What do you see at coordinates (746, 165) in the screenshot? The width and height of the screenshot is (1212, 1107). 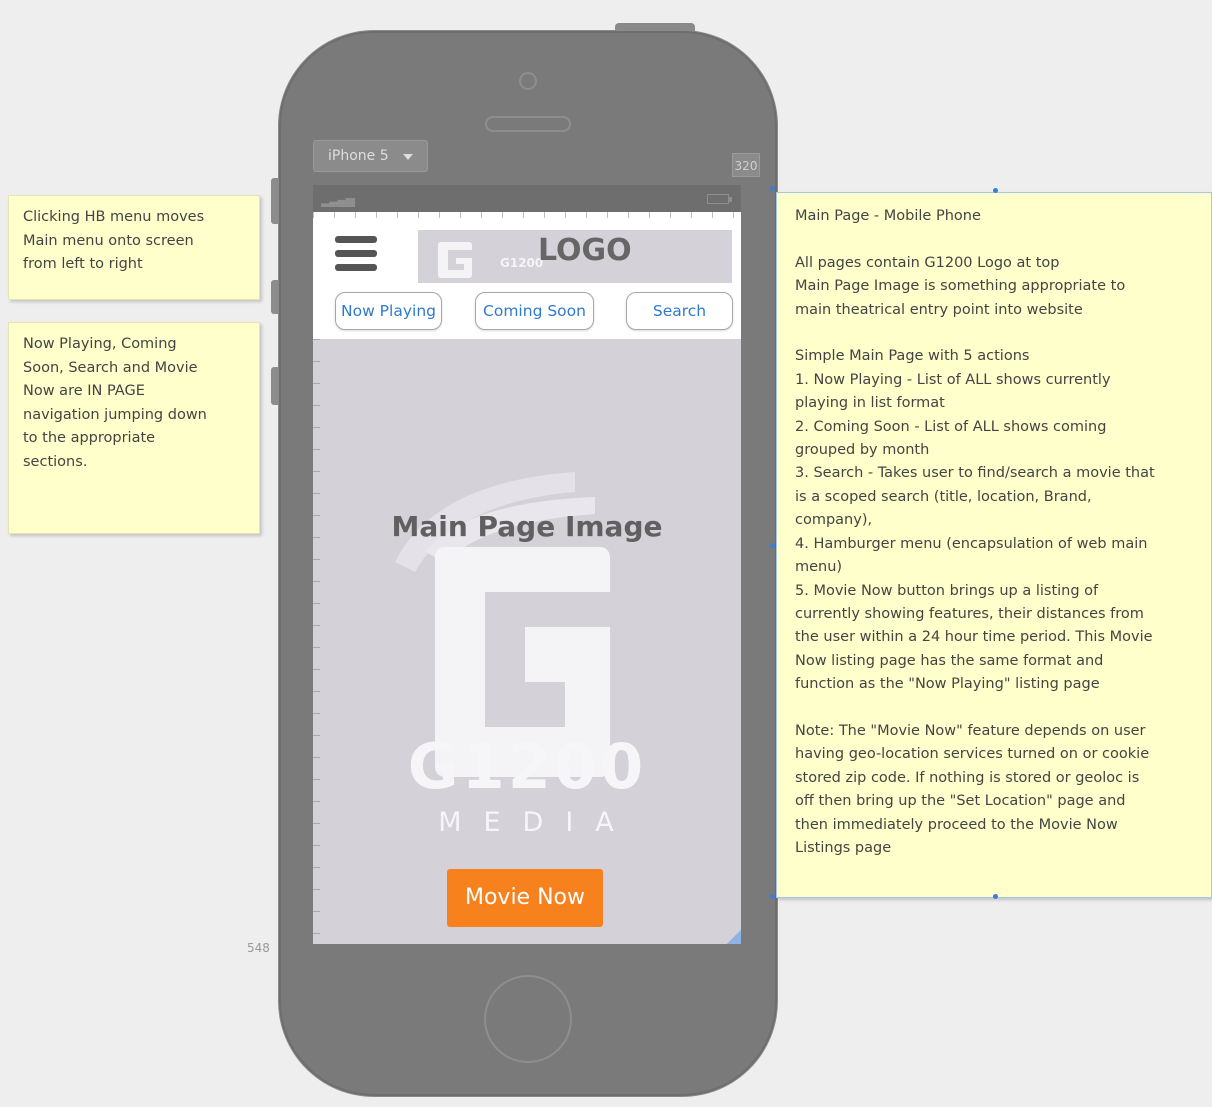 I see `width-label: 320` at bounding box center [746, 165].